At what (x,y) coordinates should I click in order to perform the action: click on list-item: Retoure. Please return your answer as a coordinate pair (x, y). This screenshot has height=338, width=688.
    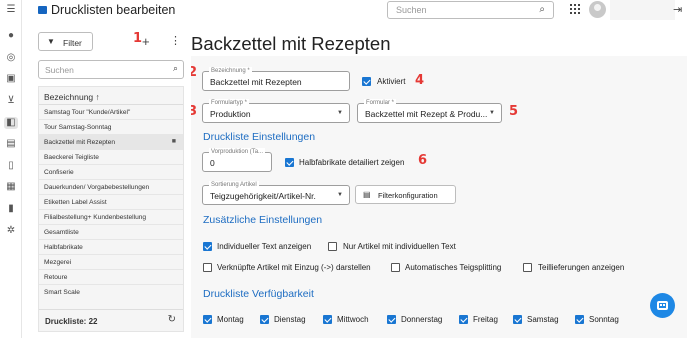
    Looking at the image, I should click on (111, 277).